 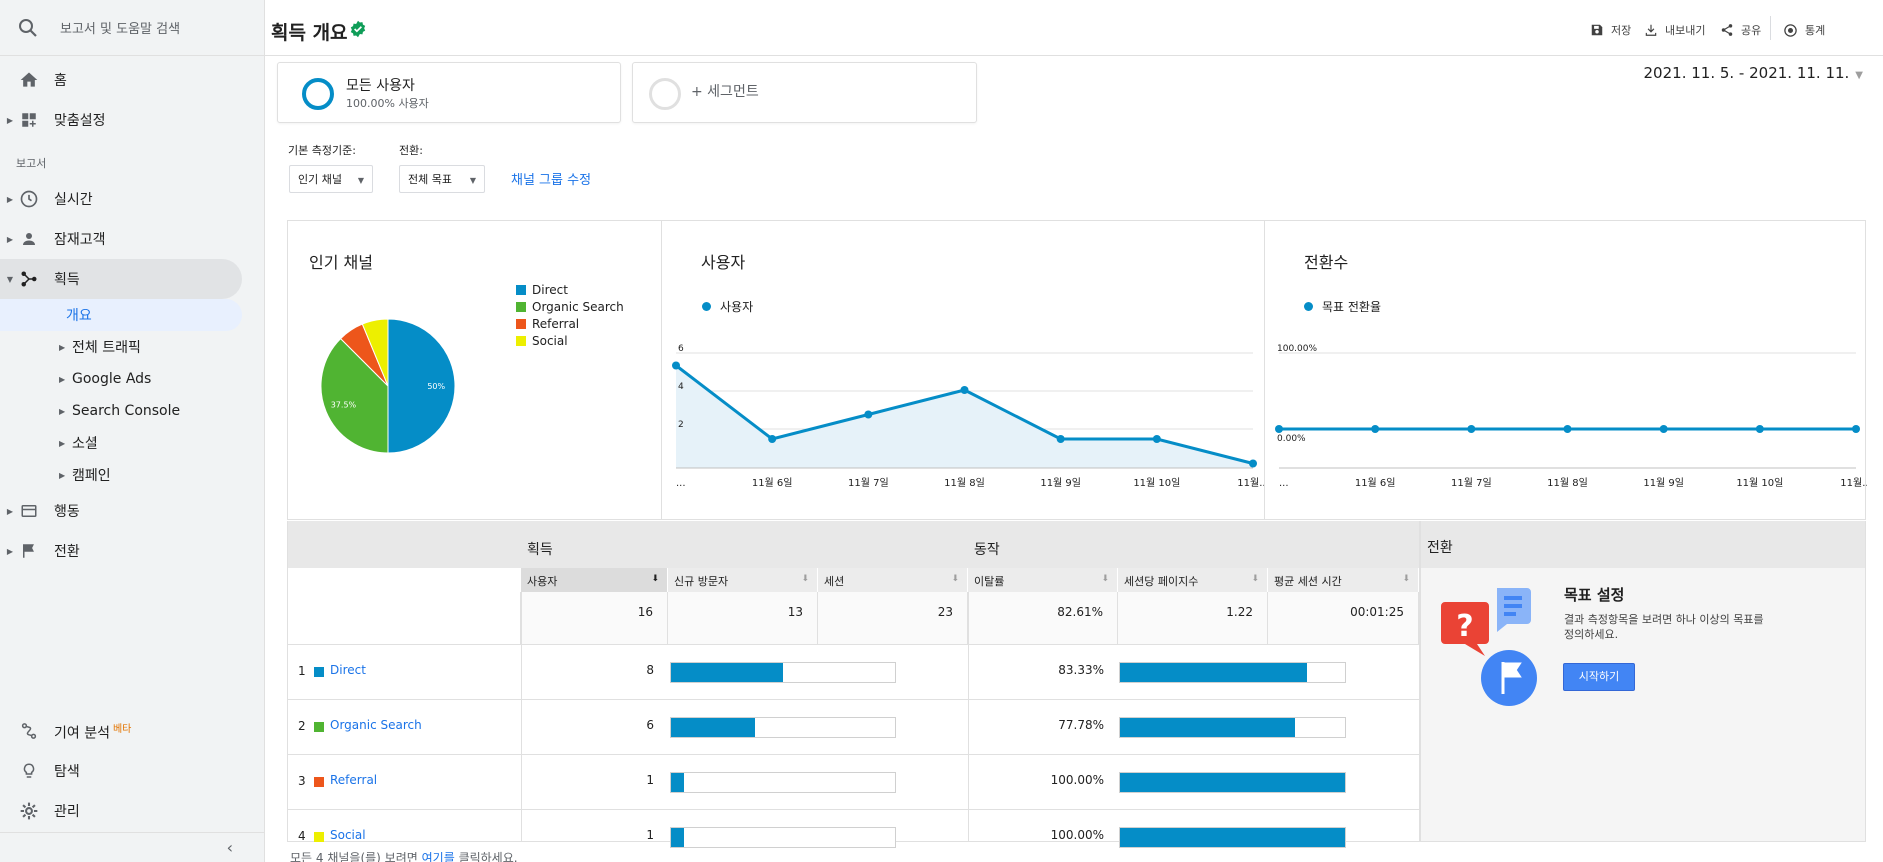 I want to click on add-segment-card: + 세그먼트, so click(x=804, y=92).